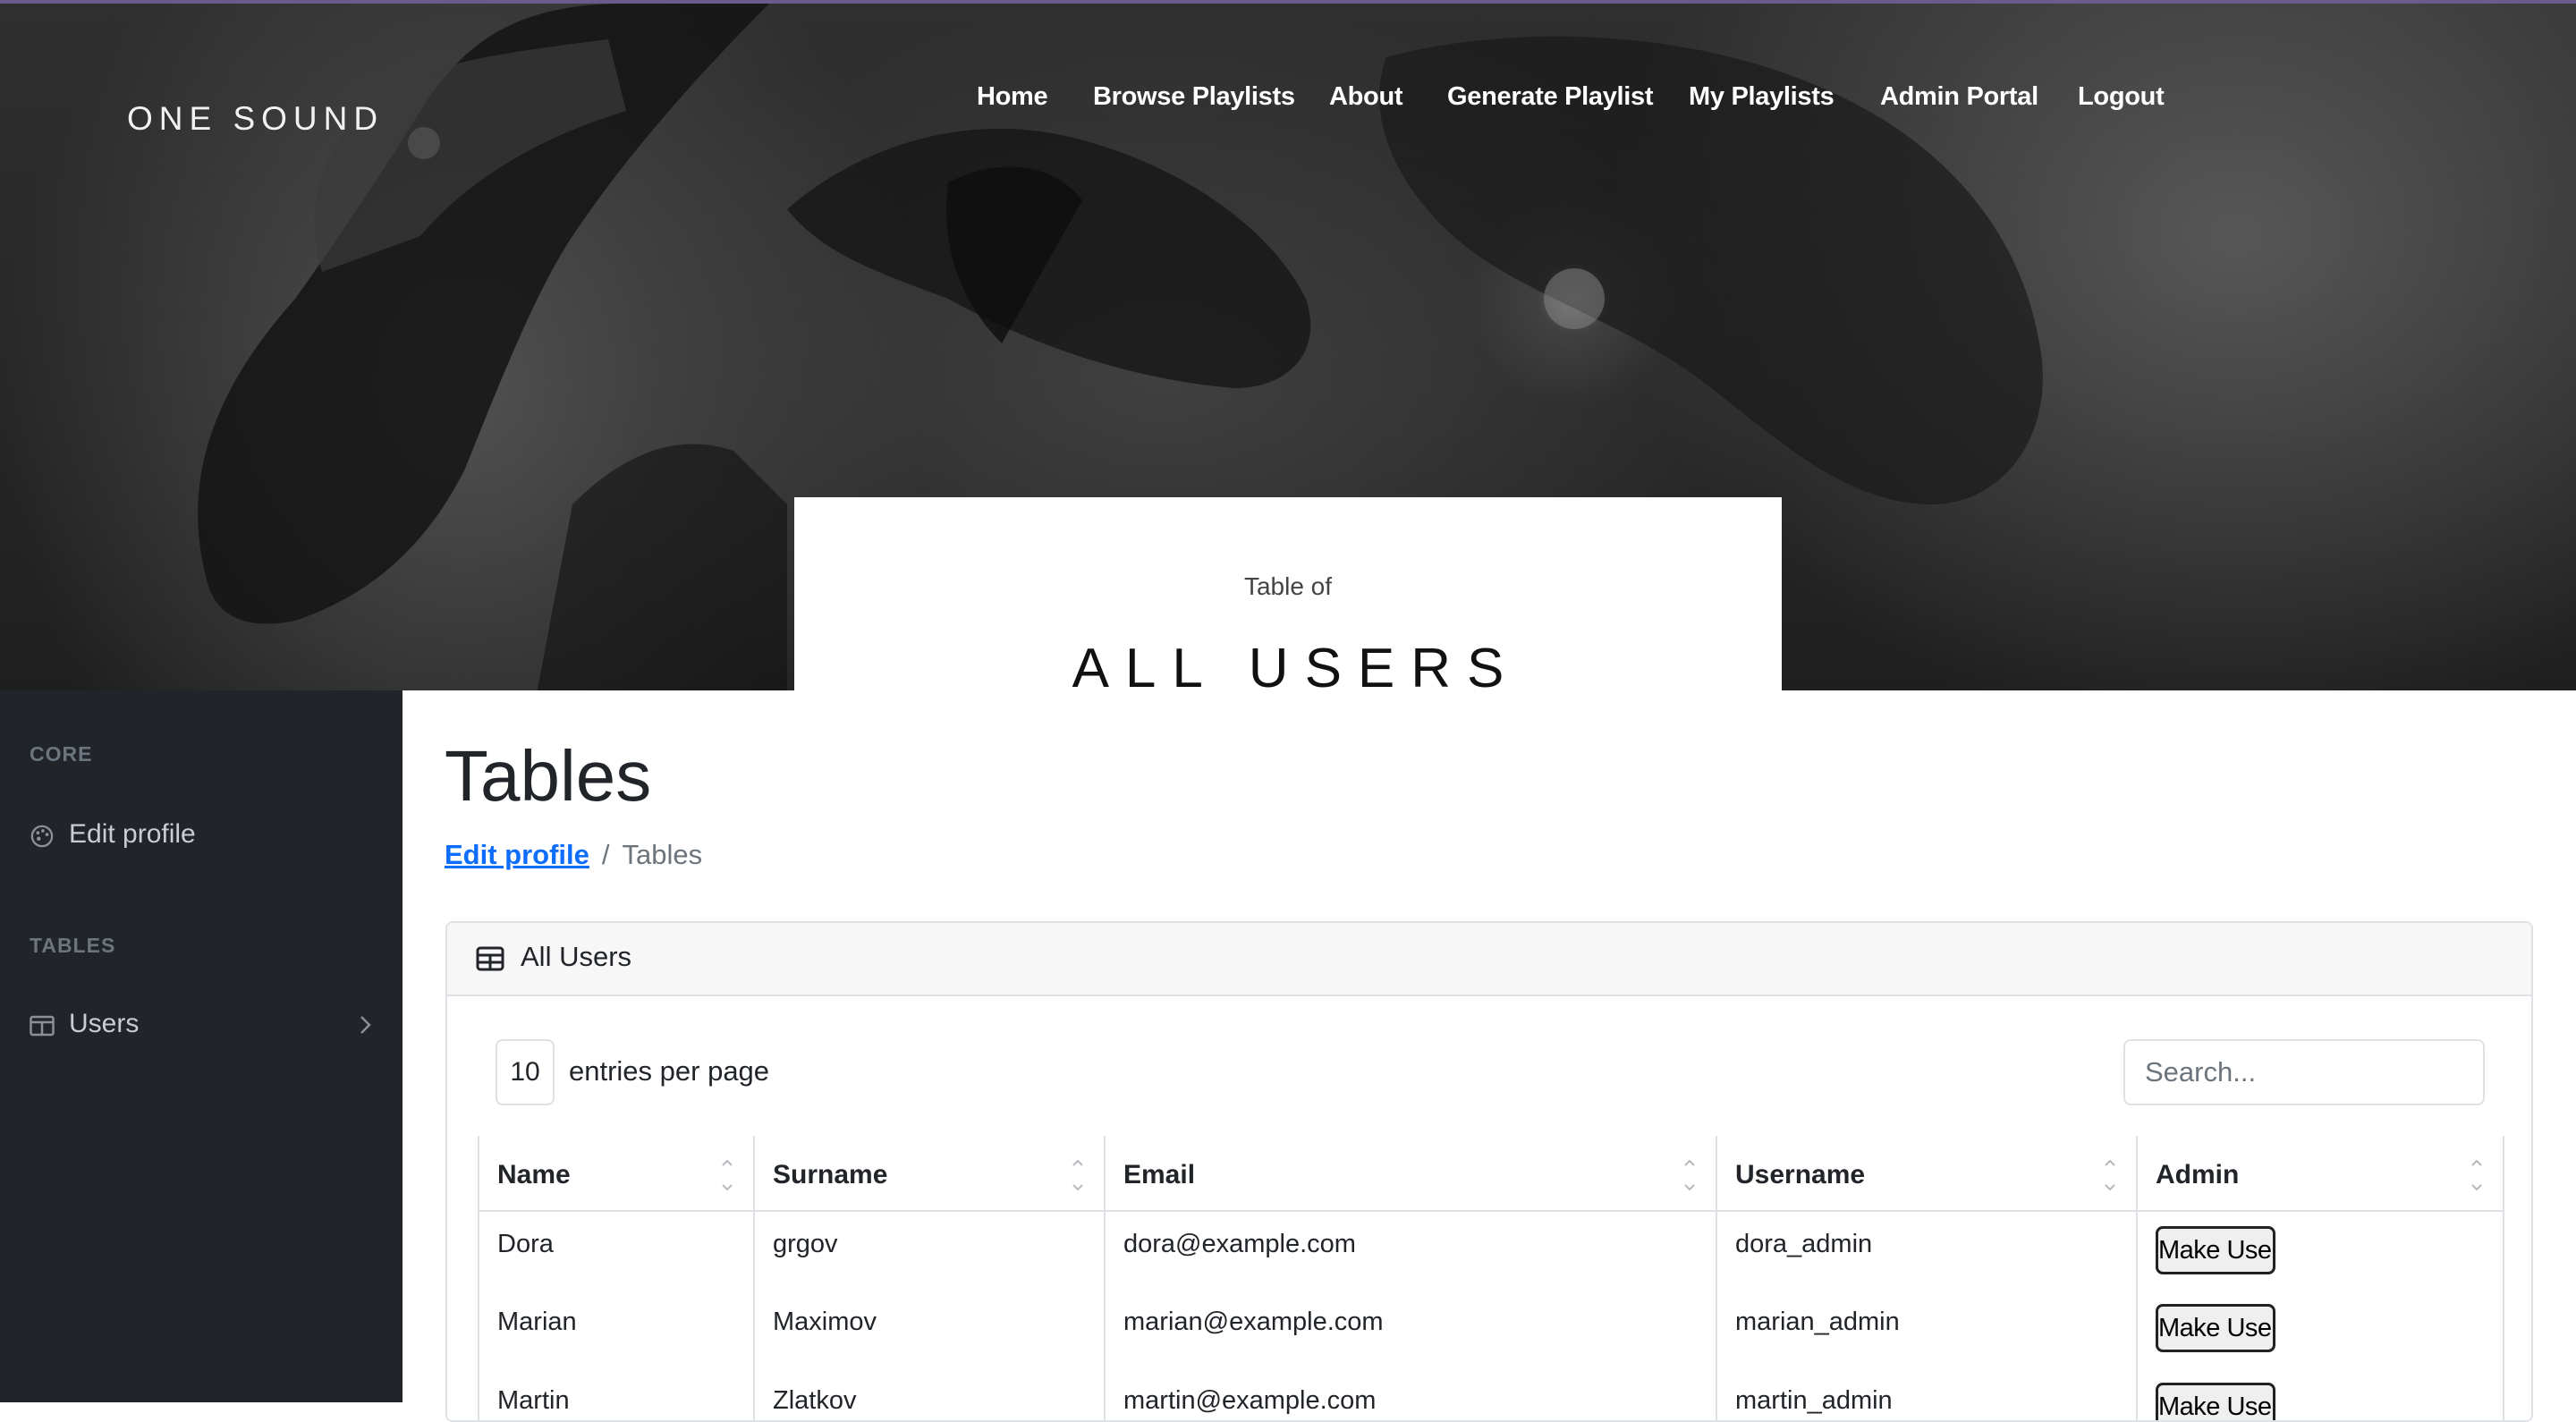  Describe the element at coordinates (1159, 1174) in the screenshot. I see `column-header-label: Email` at that location.